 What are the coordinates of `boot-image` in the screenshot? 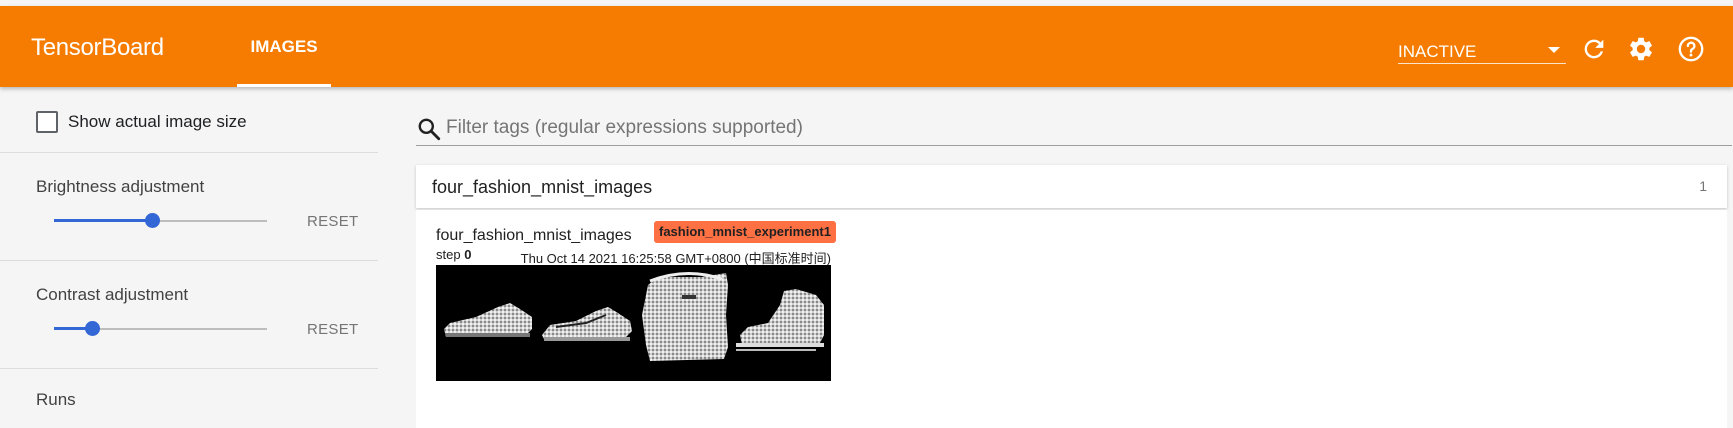 It's located at (780, 320).